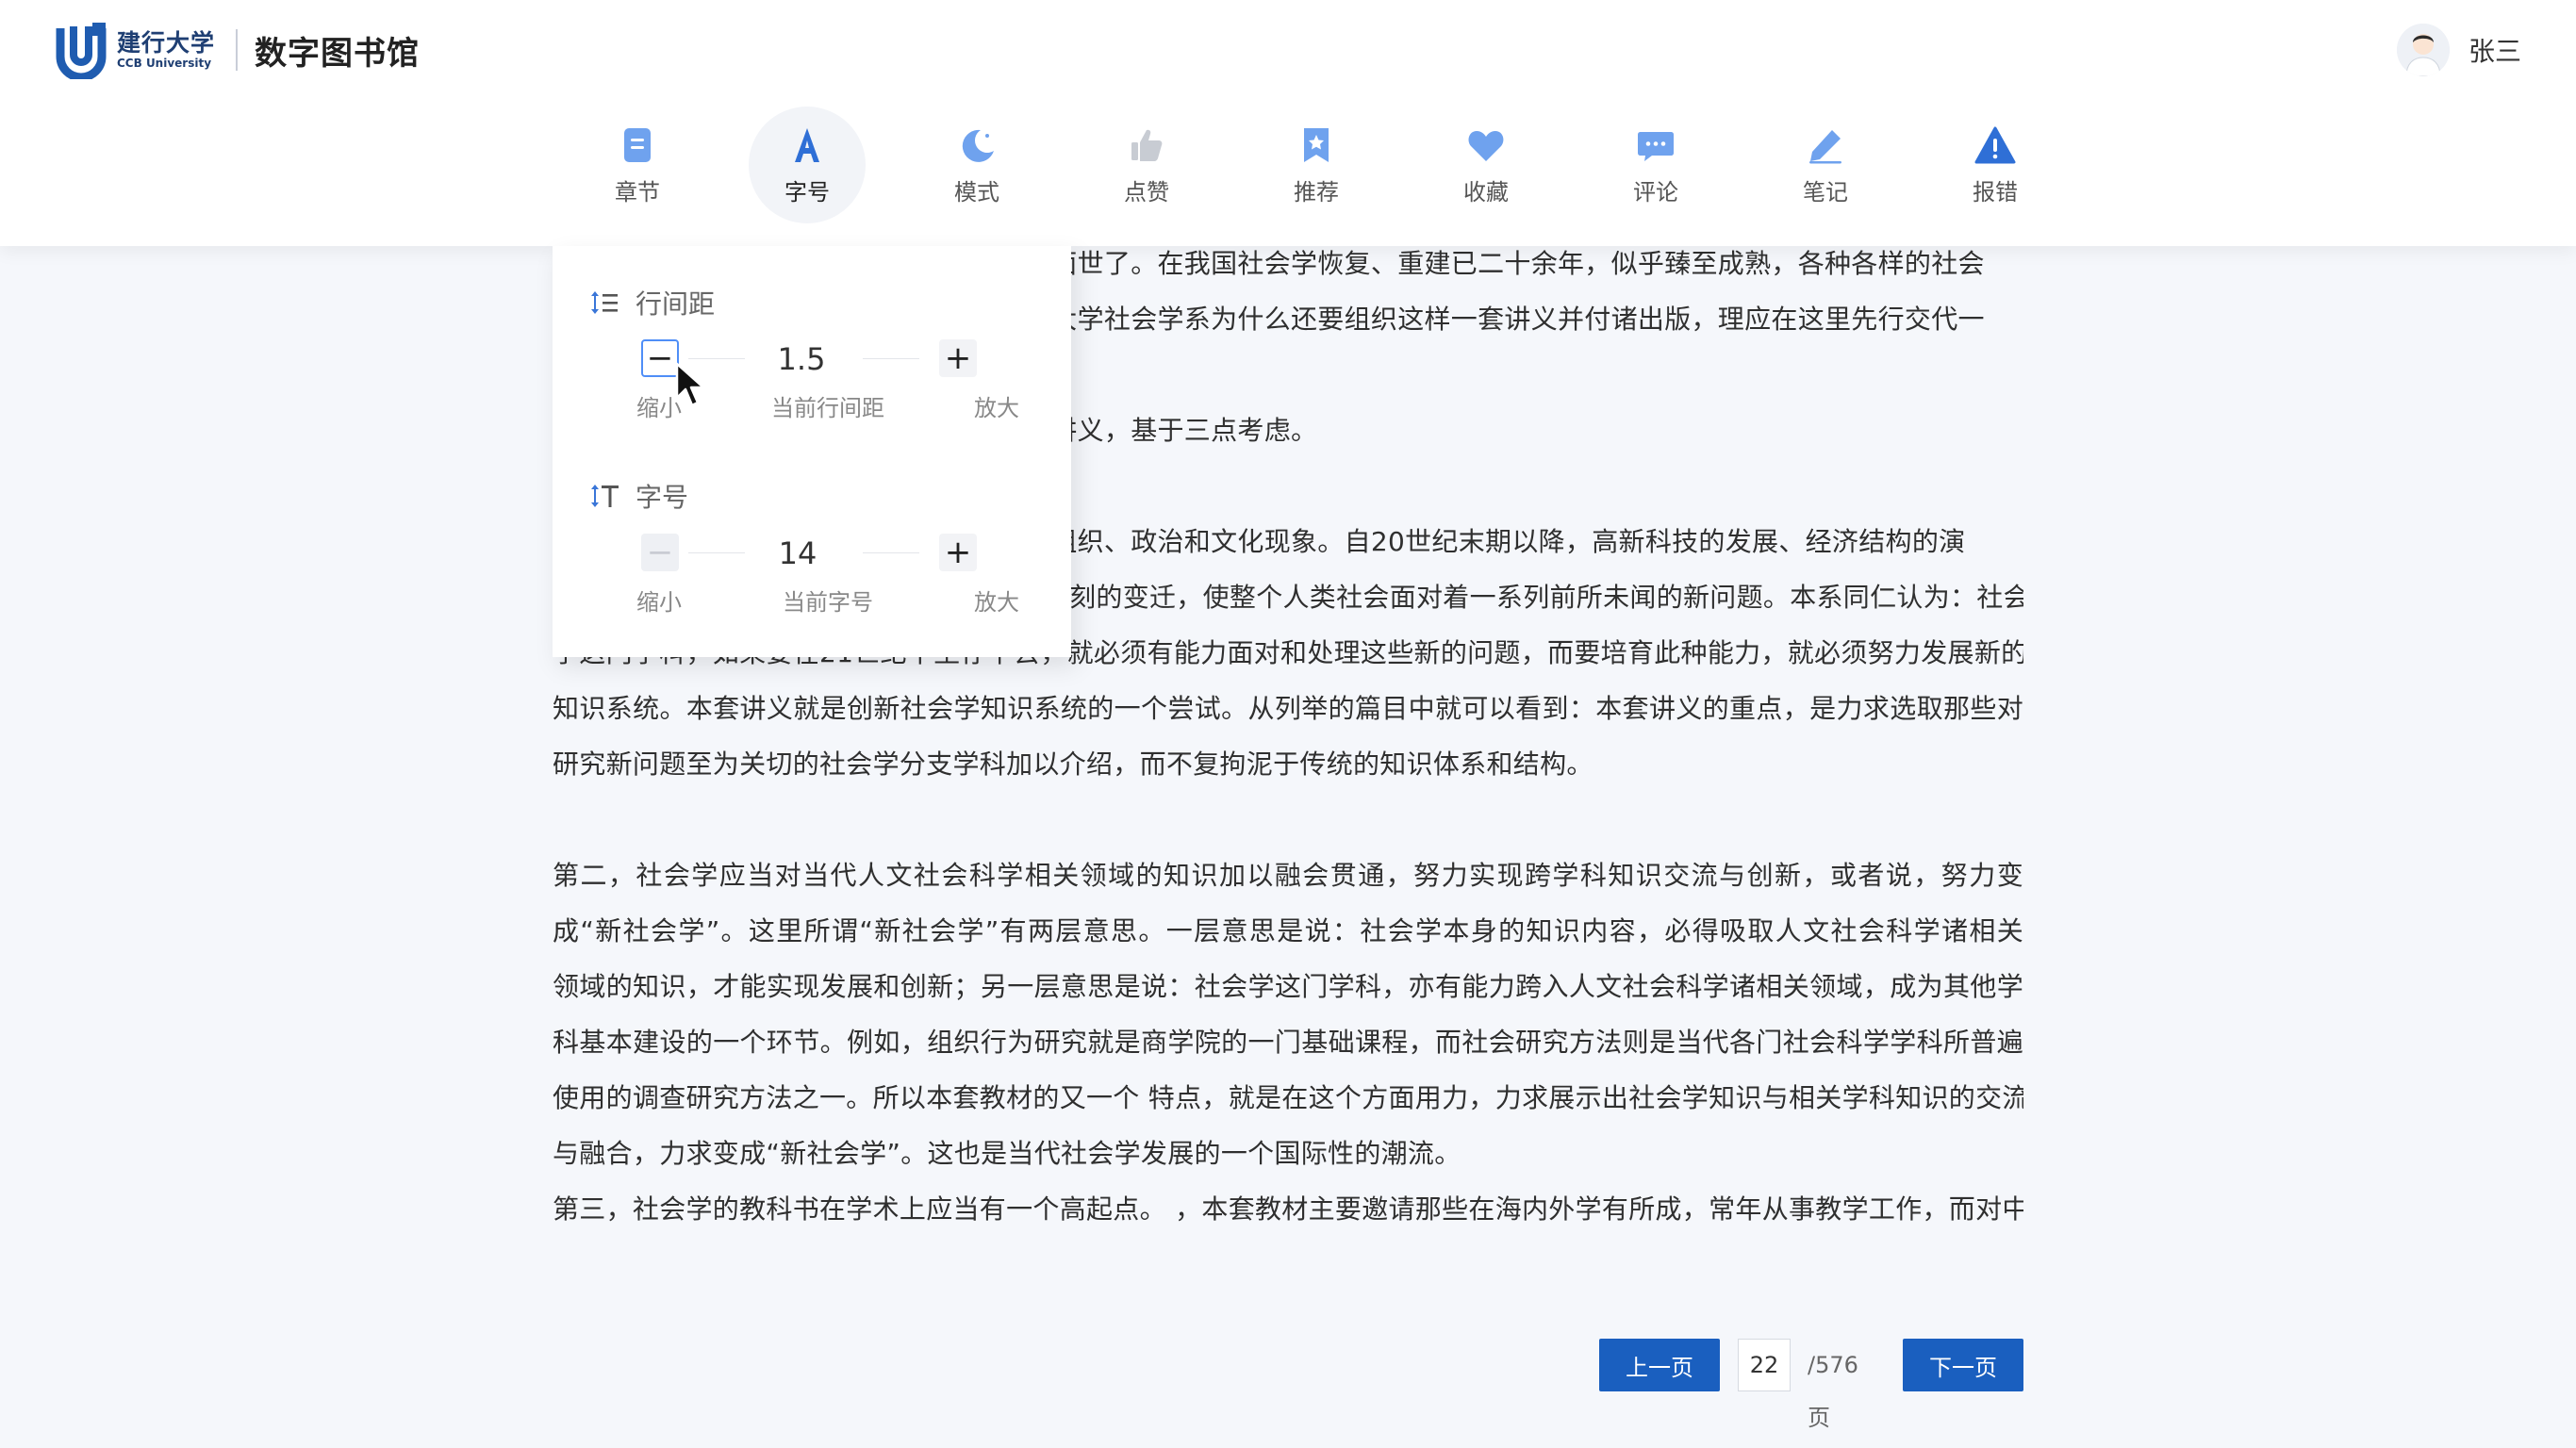 The width and height of the screenshot is (2576, 1448). Describe the element at coordinates (801, 359) in the screenshot. I see `line-spacing-value: 1.5` at that location.